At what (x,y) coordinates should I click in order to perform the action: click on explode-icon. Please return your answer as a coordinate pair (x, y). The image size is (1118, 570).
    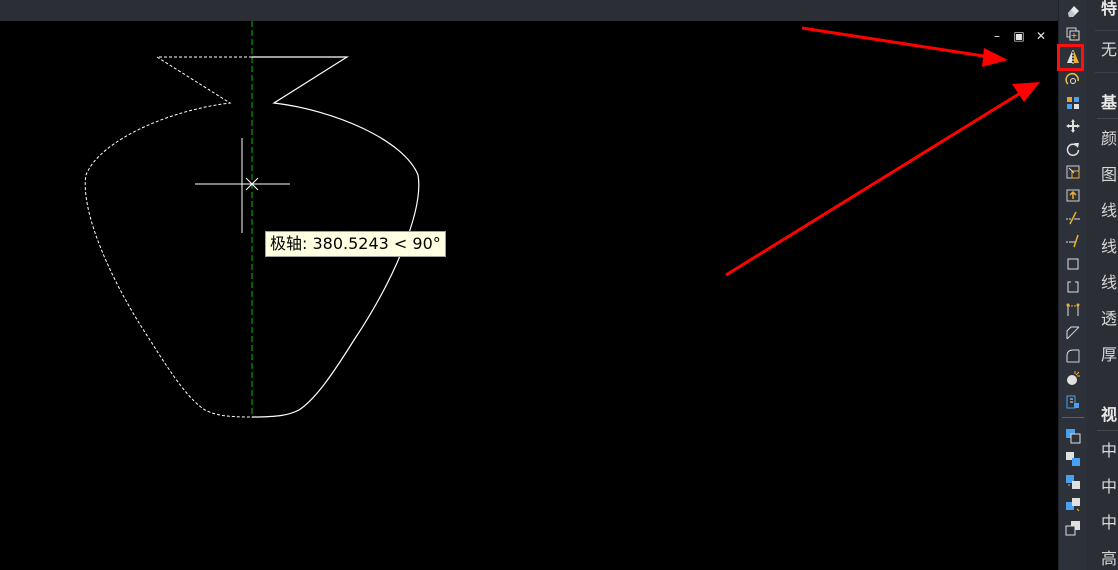
    Looking at the image, I should click on (1073, 378).